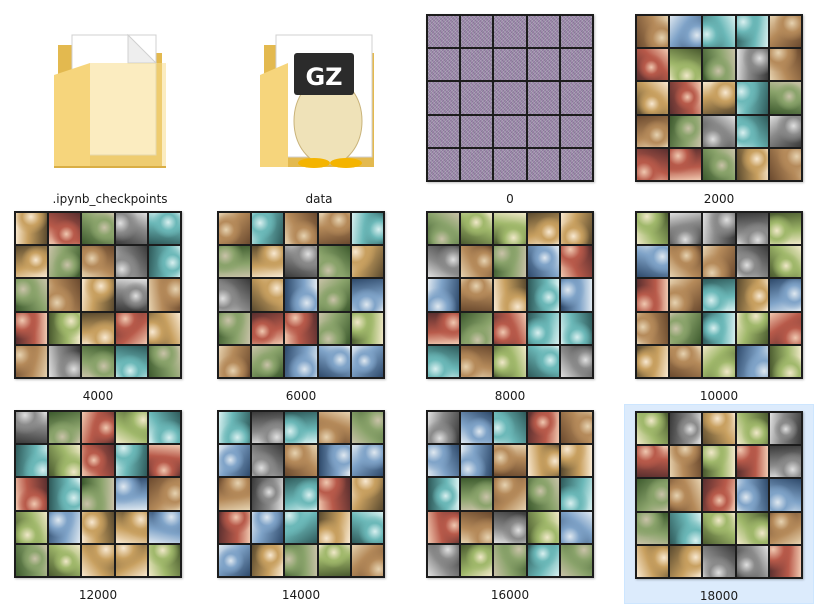 The height and width of the screenshot is (607, 823). I want to click on item-label: 12000, so click(98, 595).